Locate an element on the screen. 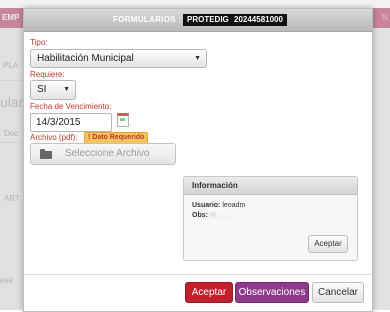 This screenshot has height=312, width=390. folder-icon is located at coordinates (46, 154).